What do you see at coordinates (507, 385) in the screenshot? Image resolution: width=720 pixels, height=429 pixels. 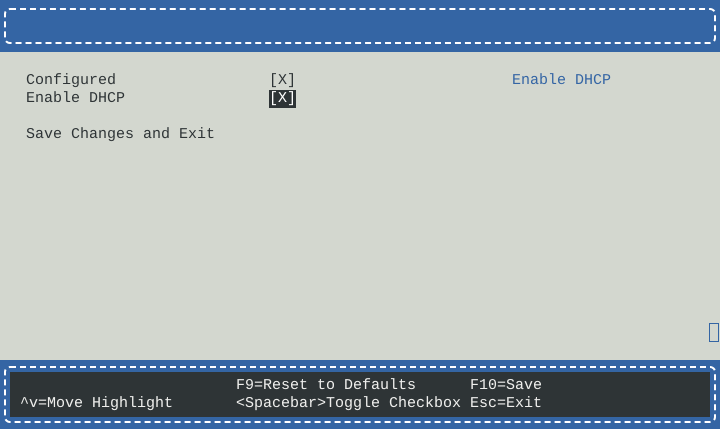 I see `key-hint: F10=Save` at bounding box center [507, 385].